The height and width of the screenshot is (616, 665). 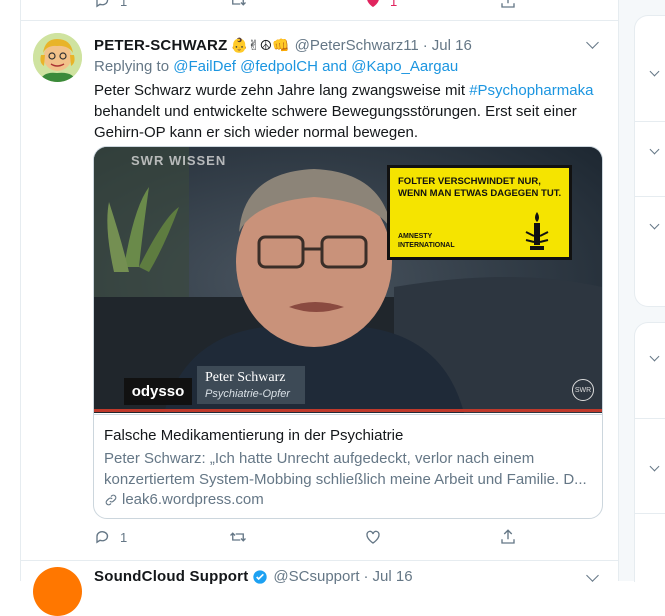 I want to click on heart-icon, so click(x=373, y=537).